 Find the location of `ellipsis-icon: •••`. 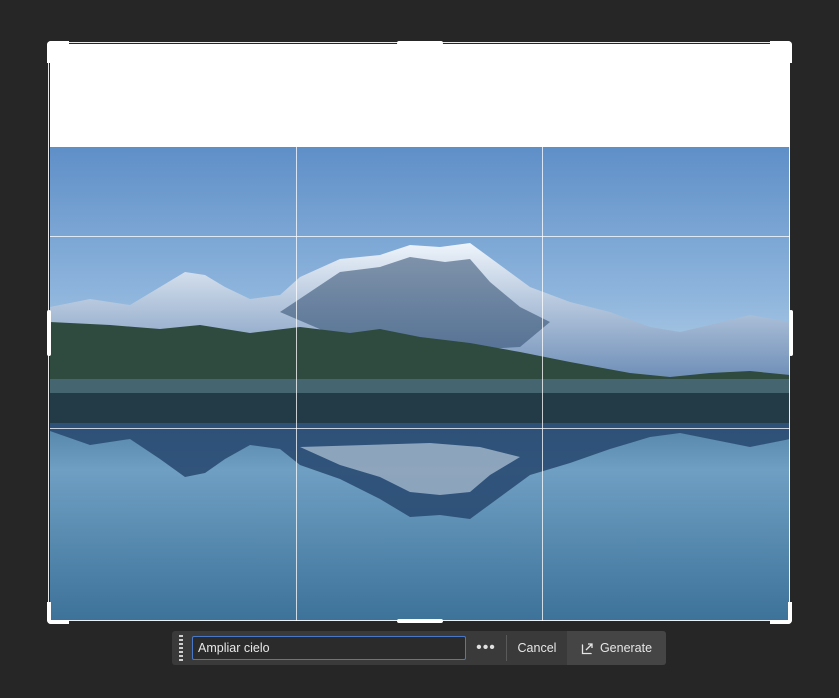

ellipsis-icon: ••• is located at coordinates (486, 647).